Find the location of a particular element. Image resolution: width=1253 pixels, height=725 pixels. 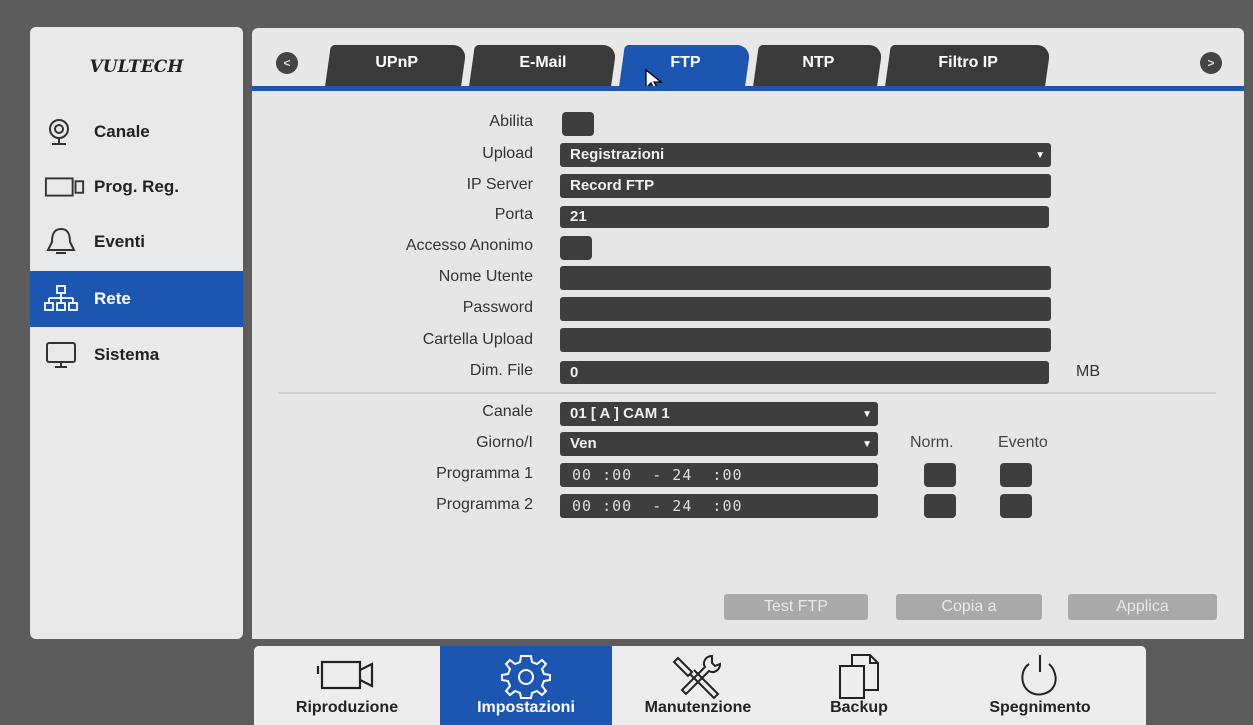

enable-checkbox is located at coordinates (578, 124).